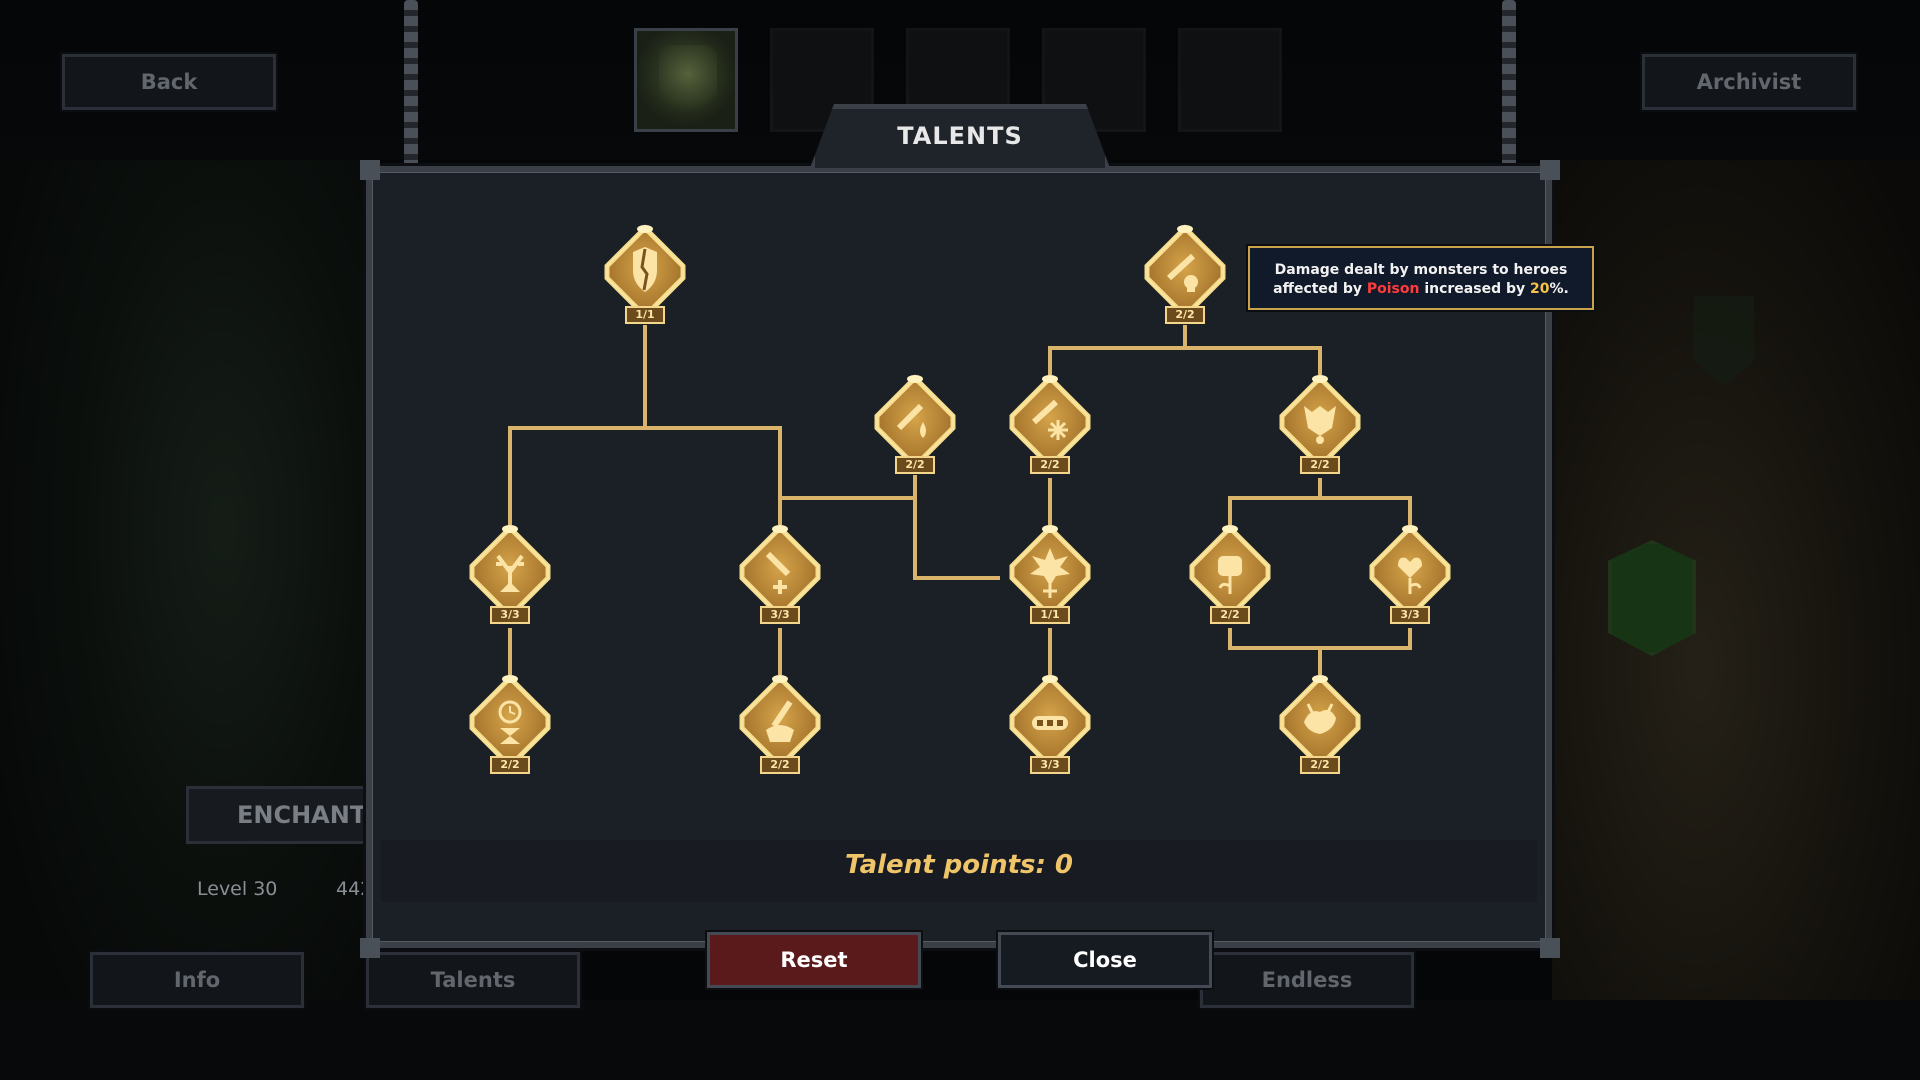 The width and height of the screenshot is (1920, 1080). What do you see at coordinates (1050, 577) in the screenshot?
I see `talent-node-frost-burst: 1/1` at bounding box center [1050, 577].